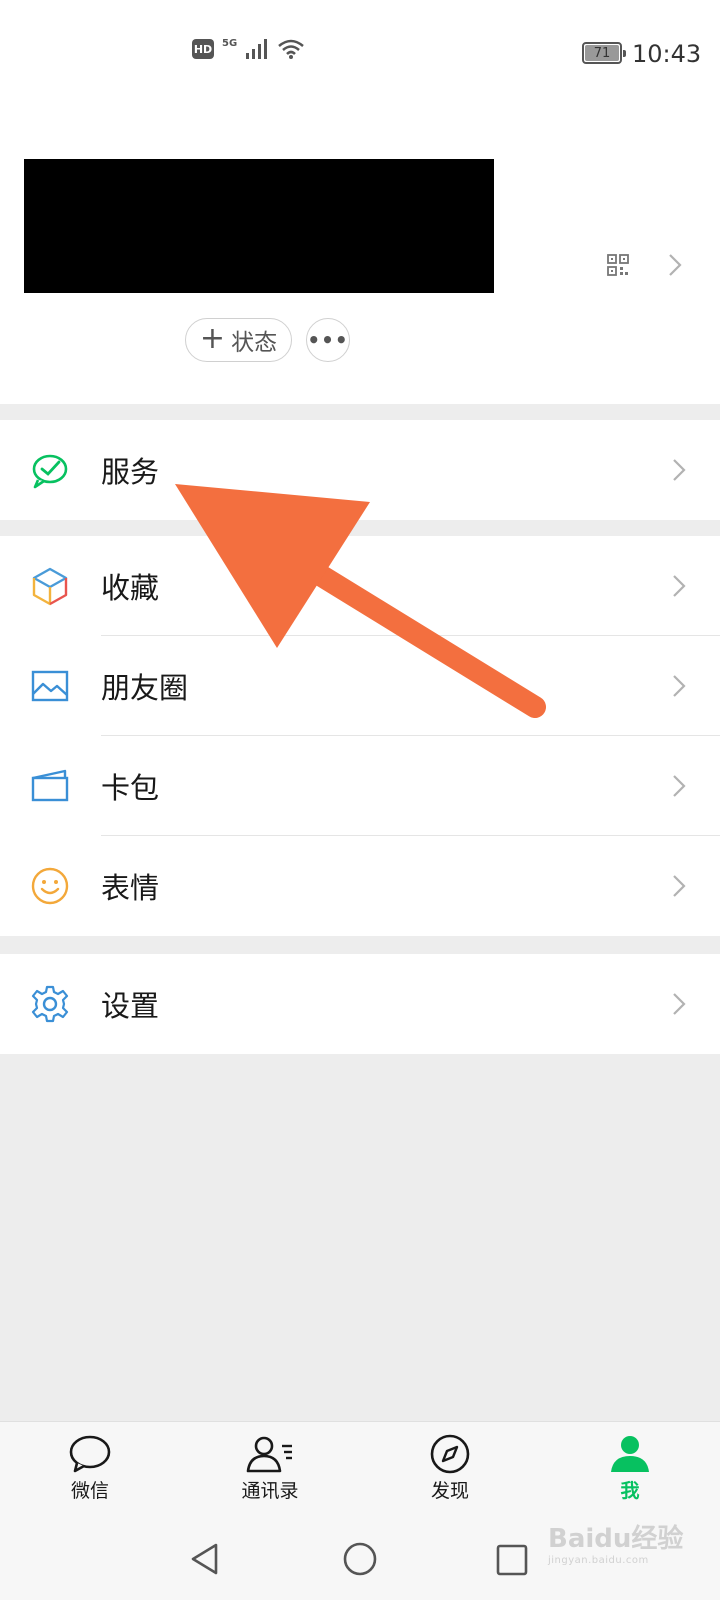  What do you see at coordinates (230, 43) in the screenshot?
I see `network-type: 5G` at bounding box center [230, 43].